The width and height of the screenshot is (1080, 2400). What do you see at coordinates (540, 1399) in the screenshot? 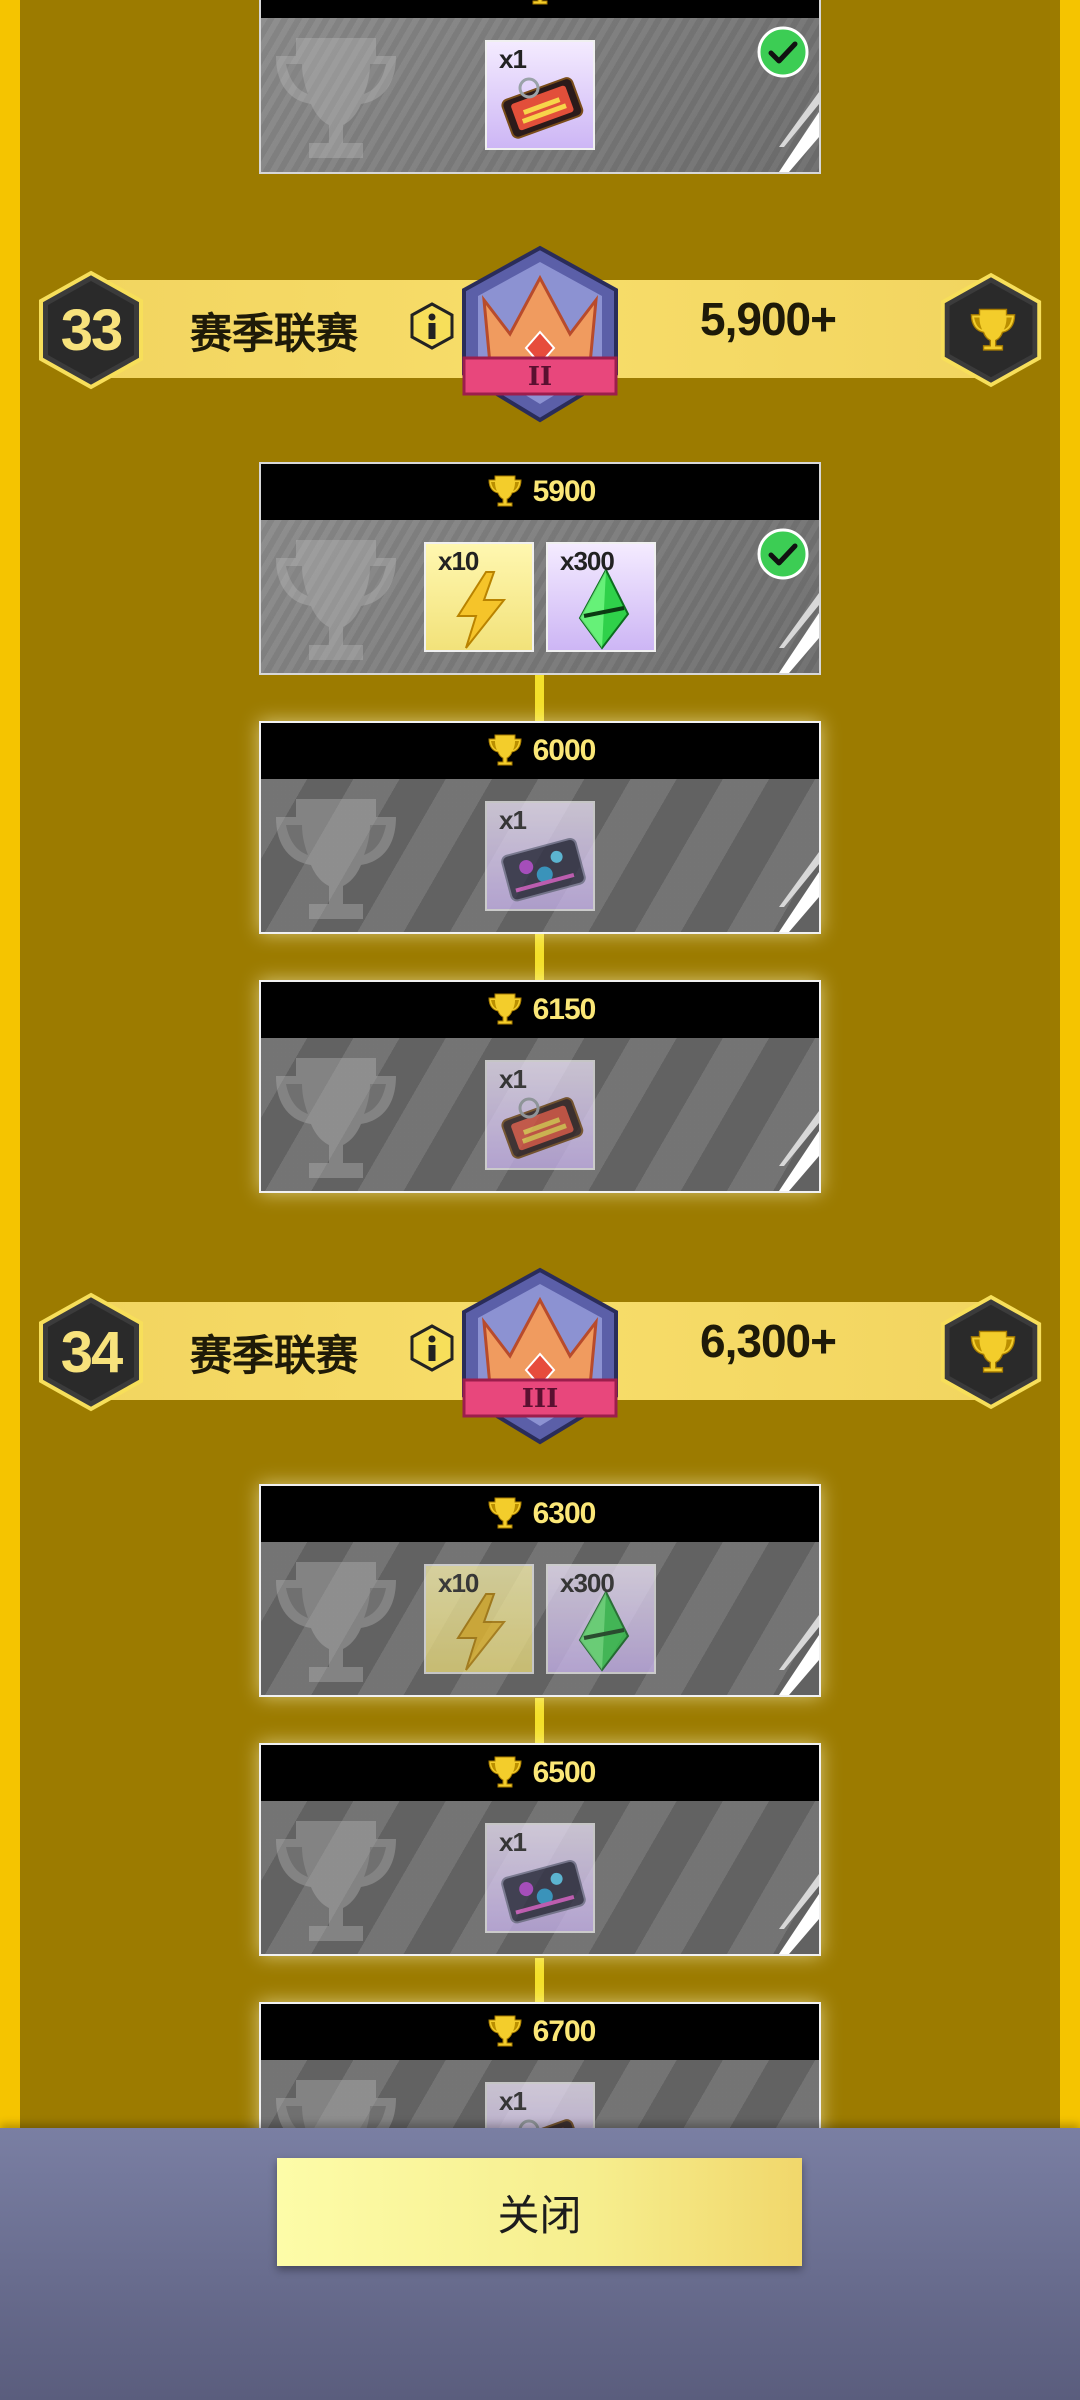
I see `rank-numeral: III` at bounding box center [540, 1399].